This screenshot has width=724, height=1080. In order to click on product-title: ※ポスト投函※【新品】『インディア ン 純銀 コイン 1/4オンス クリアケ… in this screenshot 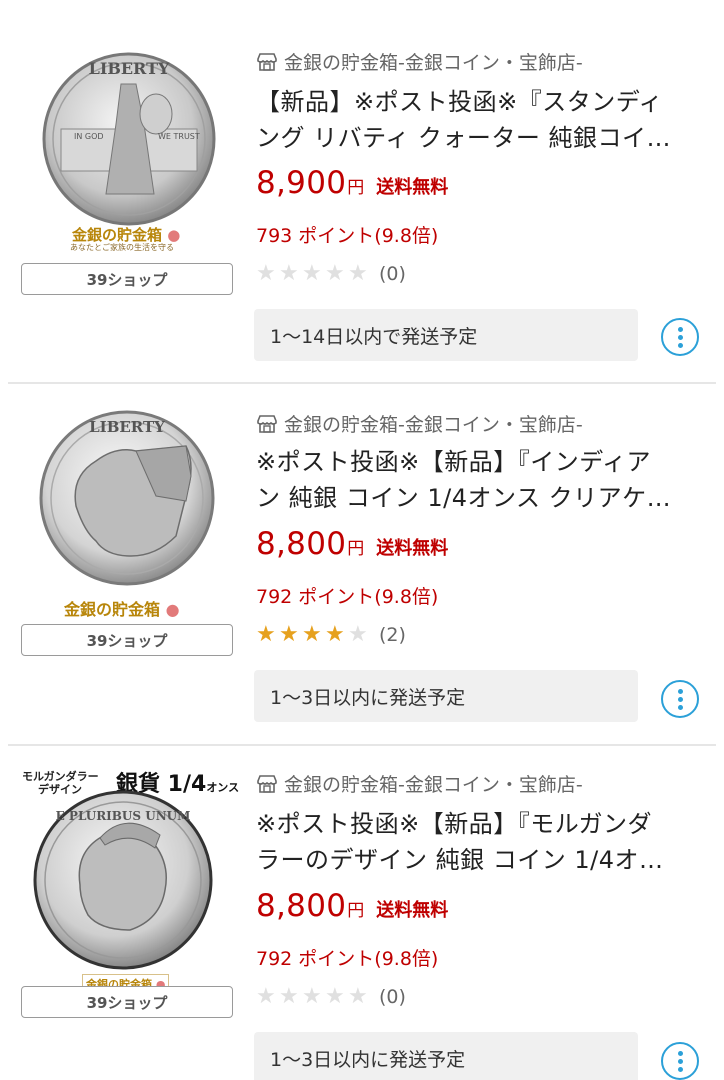, I will do `click(481, 480)`.